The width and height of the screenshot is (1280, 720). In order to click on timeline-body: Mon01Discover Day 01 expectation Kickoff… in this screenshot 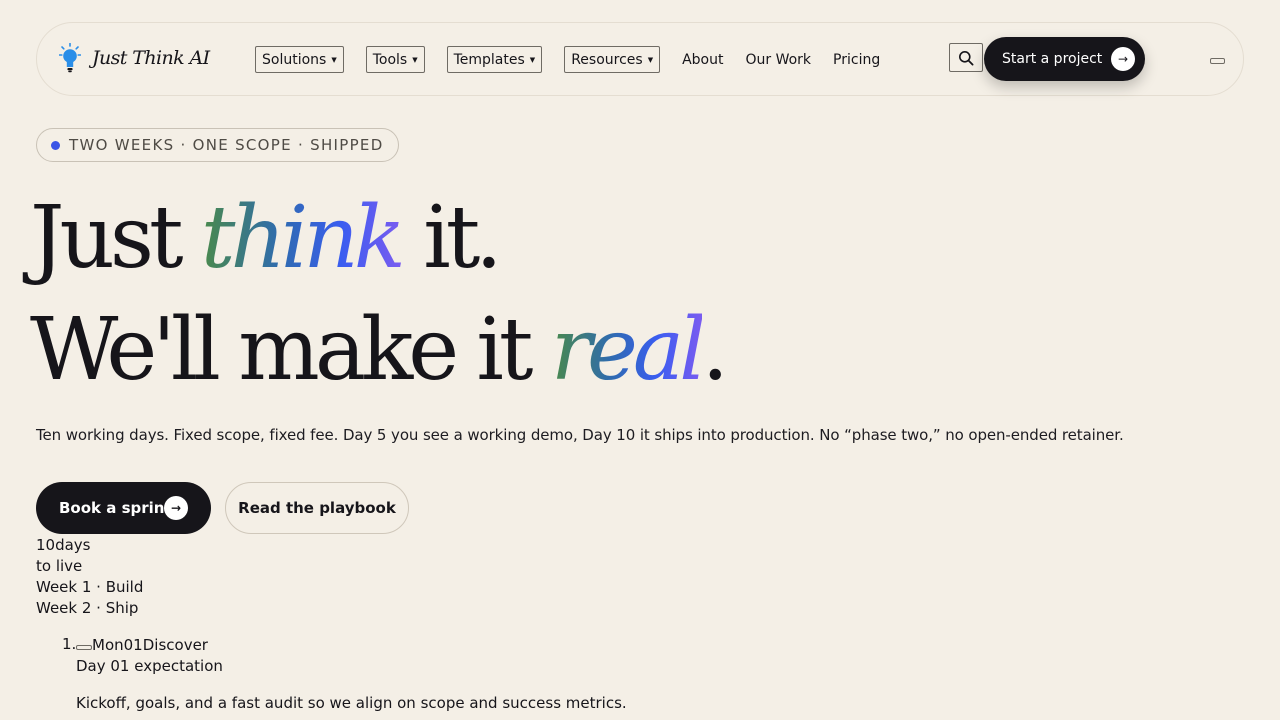, I will do `click(351, 674)`.